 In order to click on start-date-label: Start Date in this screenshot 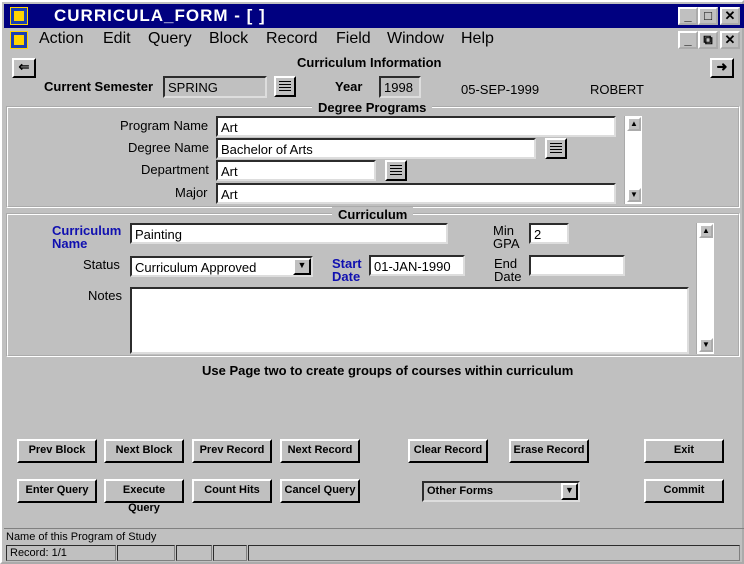, I will do `click(347, 270)`.